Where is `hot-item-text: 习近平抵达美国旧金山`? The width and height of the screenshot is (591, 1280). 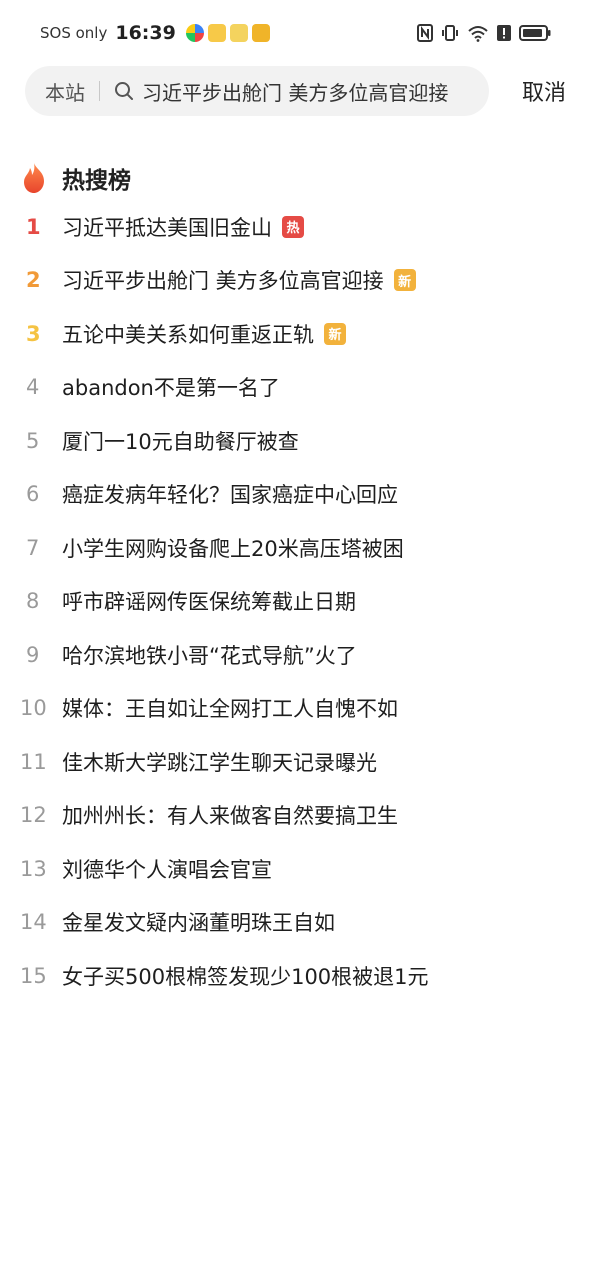 hot-item-text: 习近平抵达美国旧金山 is located at coordinates (167, 227).